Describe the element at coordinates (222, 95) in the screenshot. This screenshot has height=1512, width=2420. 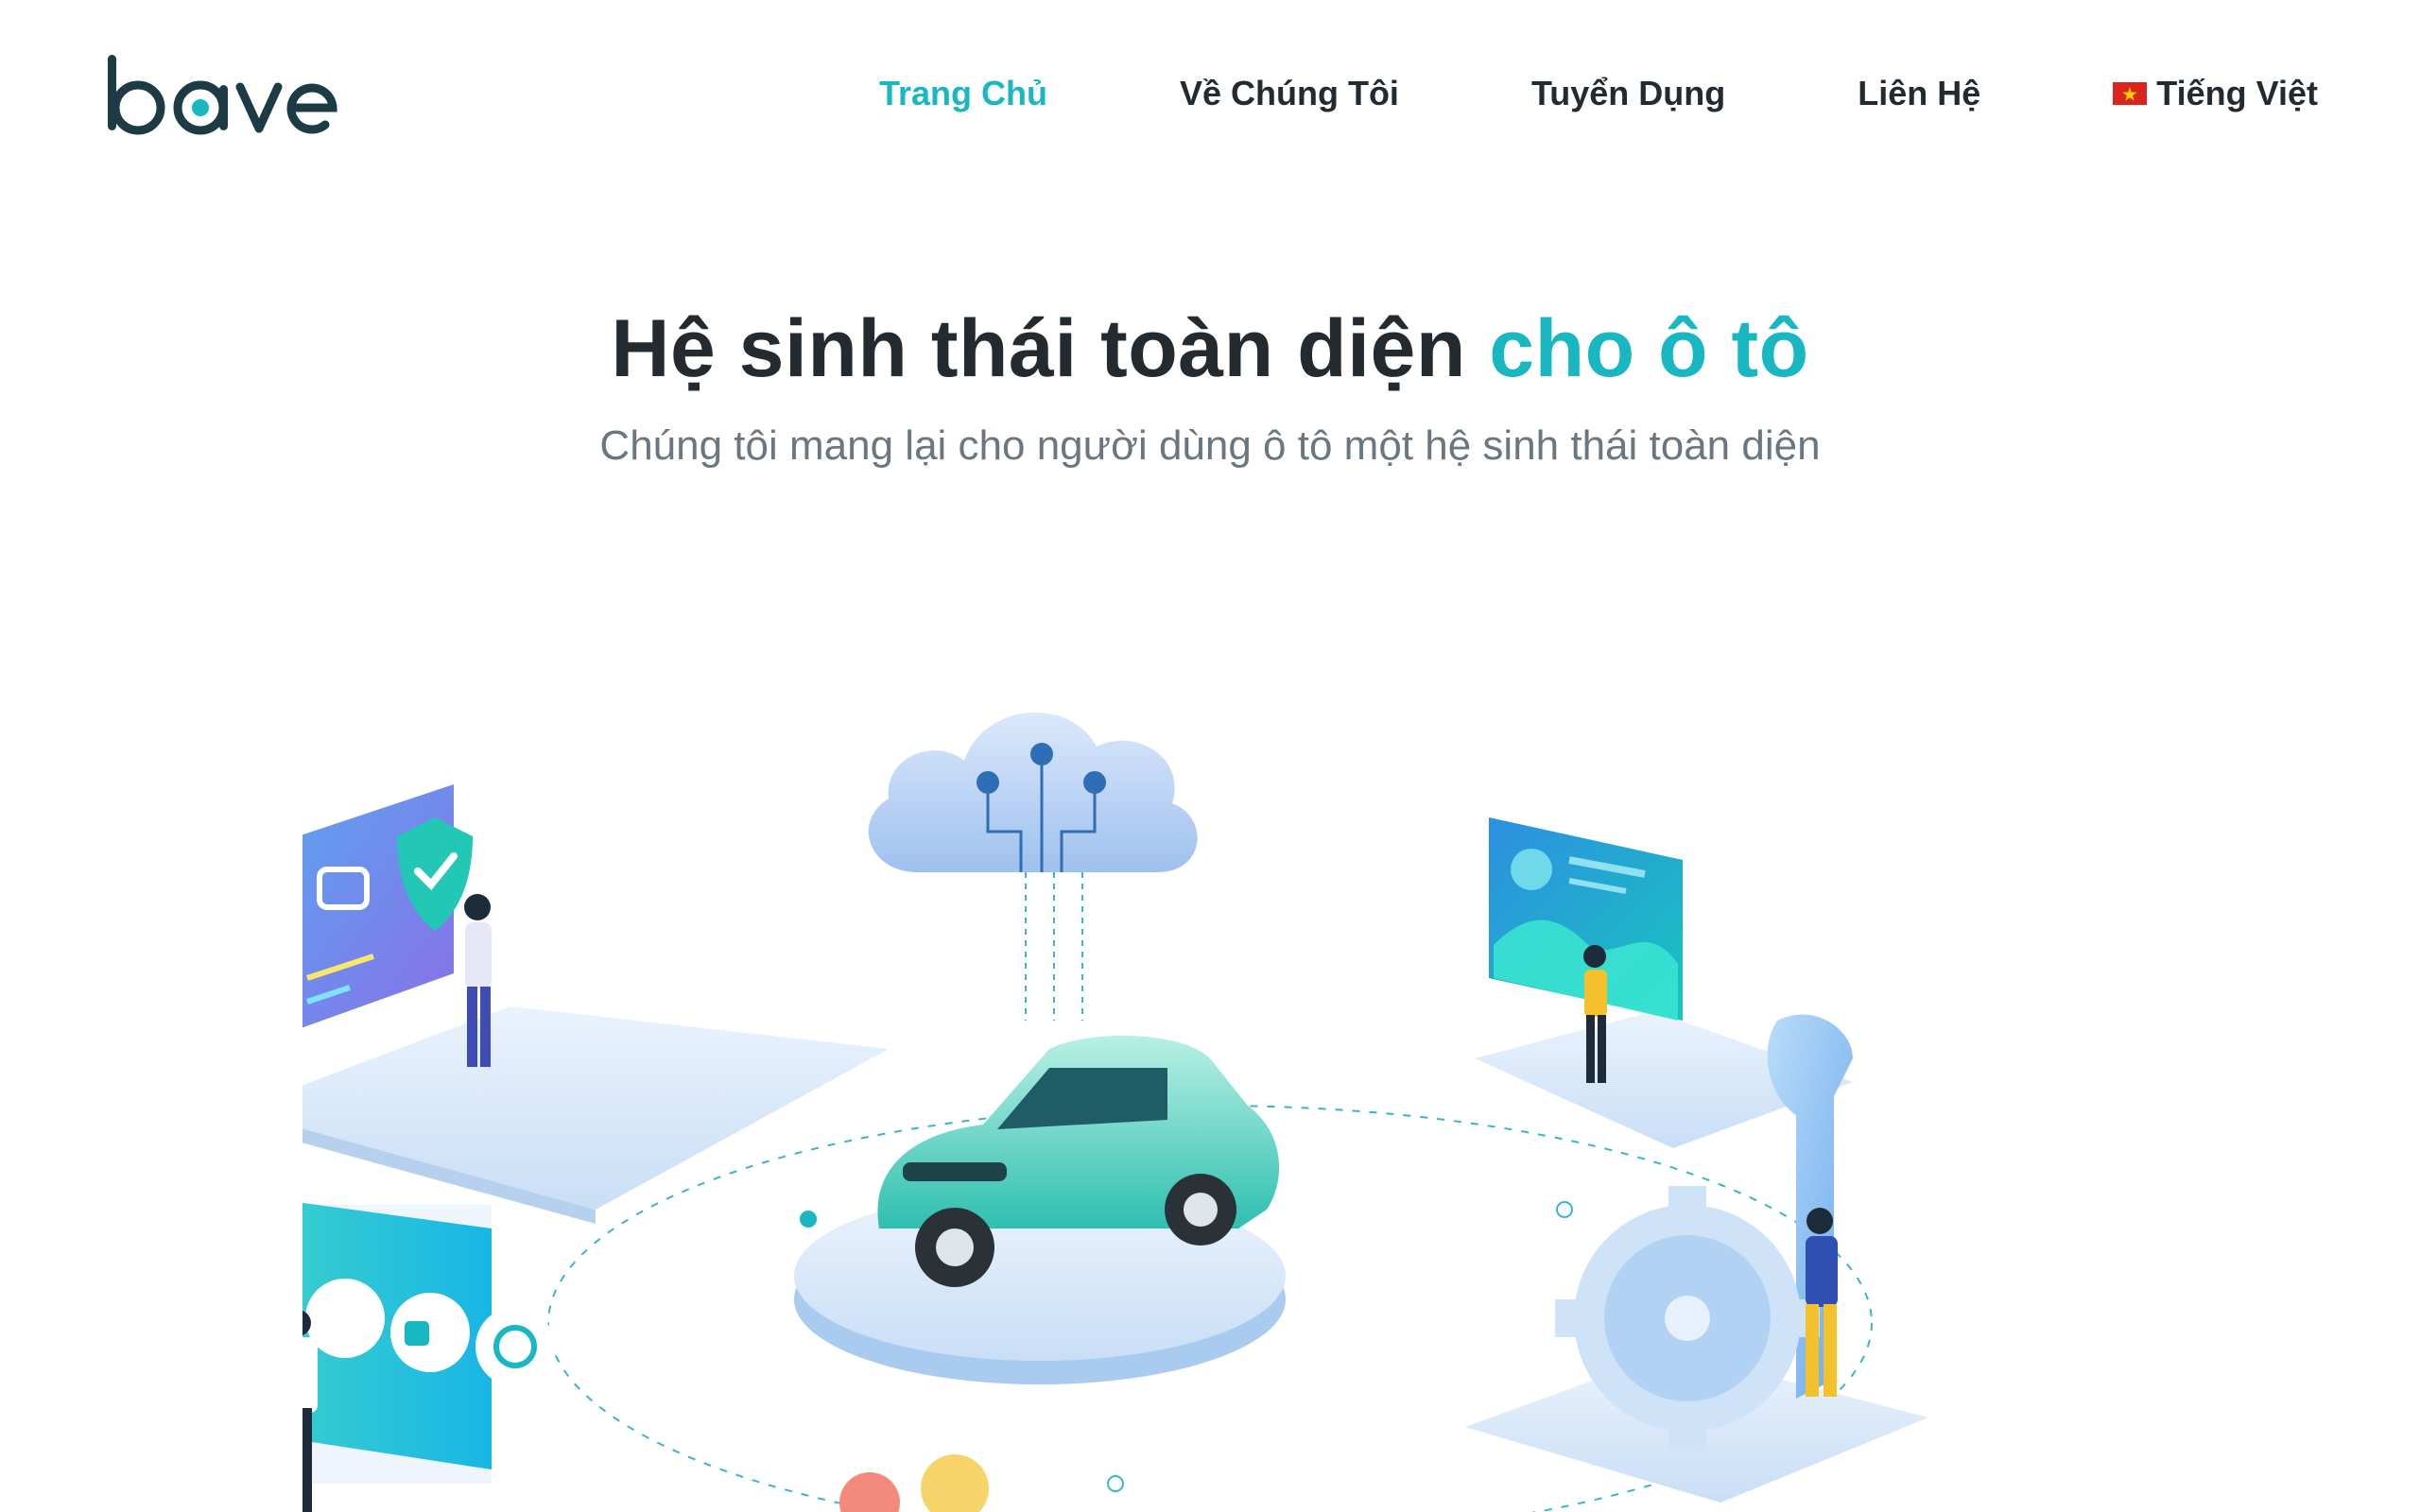
I see `bave-logo` at that location.